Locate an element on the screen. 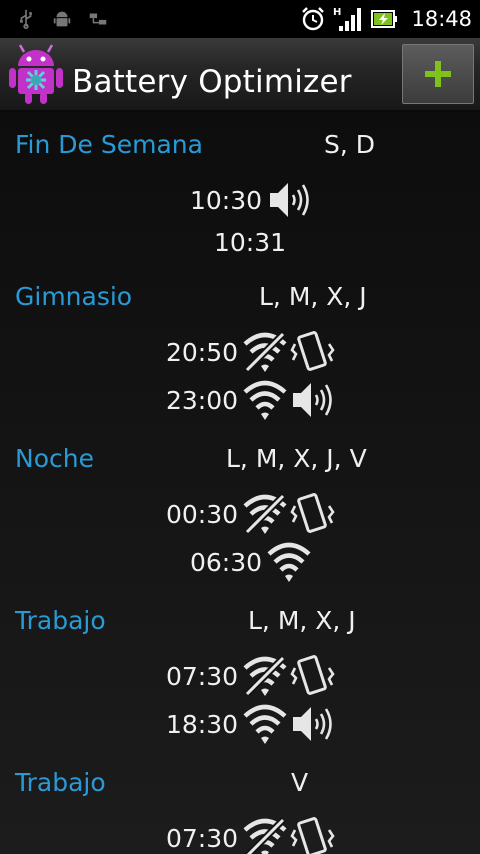 This screenshot has width=480, height=854. battery-charging-icon is located at coordinates (384, 19).